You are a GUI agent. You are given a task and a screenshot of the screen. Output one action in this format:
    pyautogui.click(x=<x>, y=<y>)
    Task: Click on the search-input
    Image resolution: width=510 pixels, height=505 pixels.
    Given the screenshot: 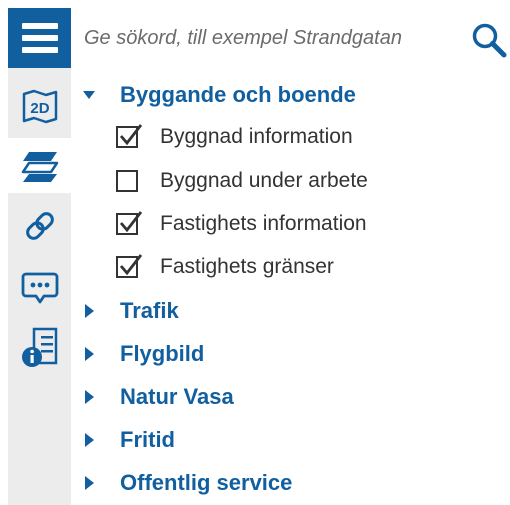 What is the action you would take?
    pyautogui.click(x=276, y=38)
    